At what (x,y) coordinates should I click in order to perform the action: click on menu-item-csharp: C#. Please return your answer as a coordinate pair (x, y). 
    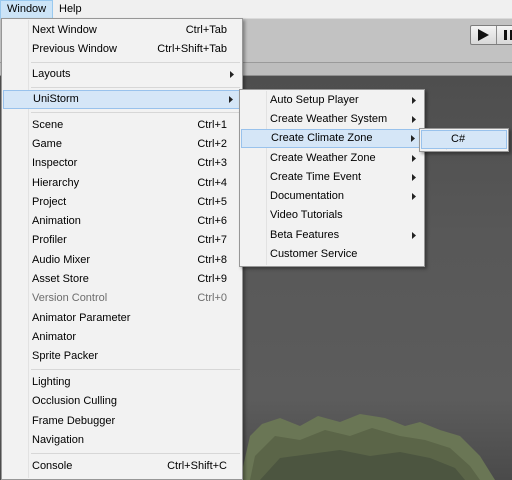
    Looking at the image, I should click on (464, 139).